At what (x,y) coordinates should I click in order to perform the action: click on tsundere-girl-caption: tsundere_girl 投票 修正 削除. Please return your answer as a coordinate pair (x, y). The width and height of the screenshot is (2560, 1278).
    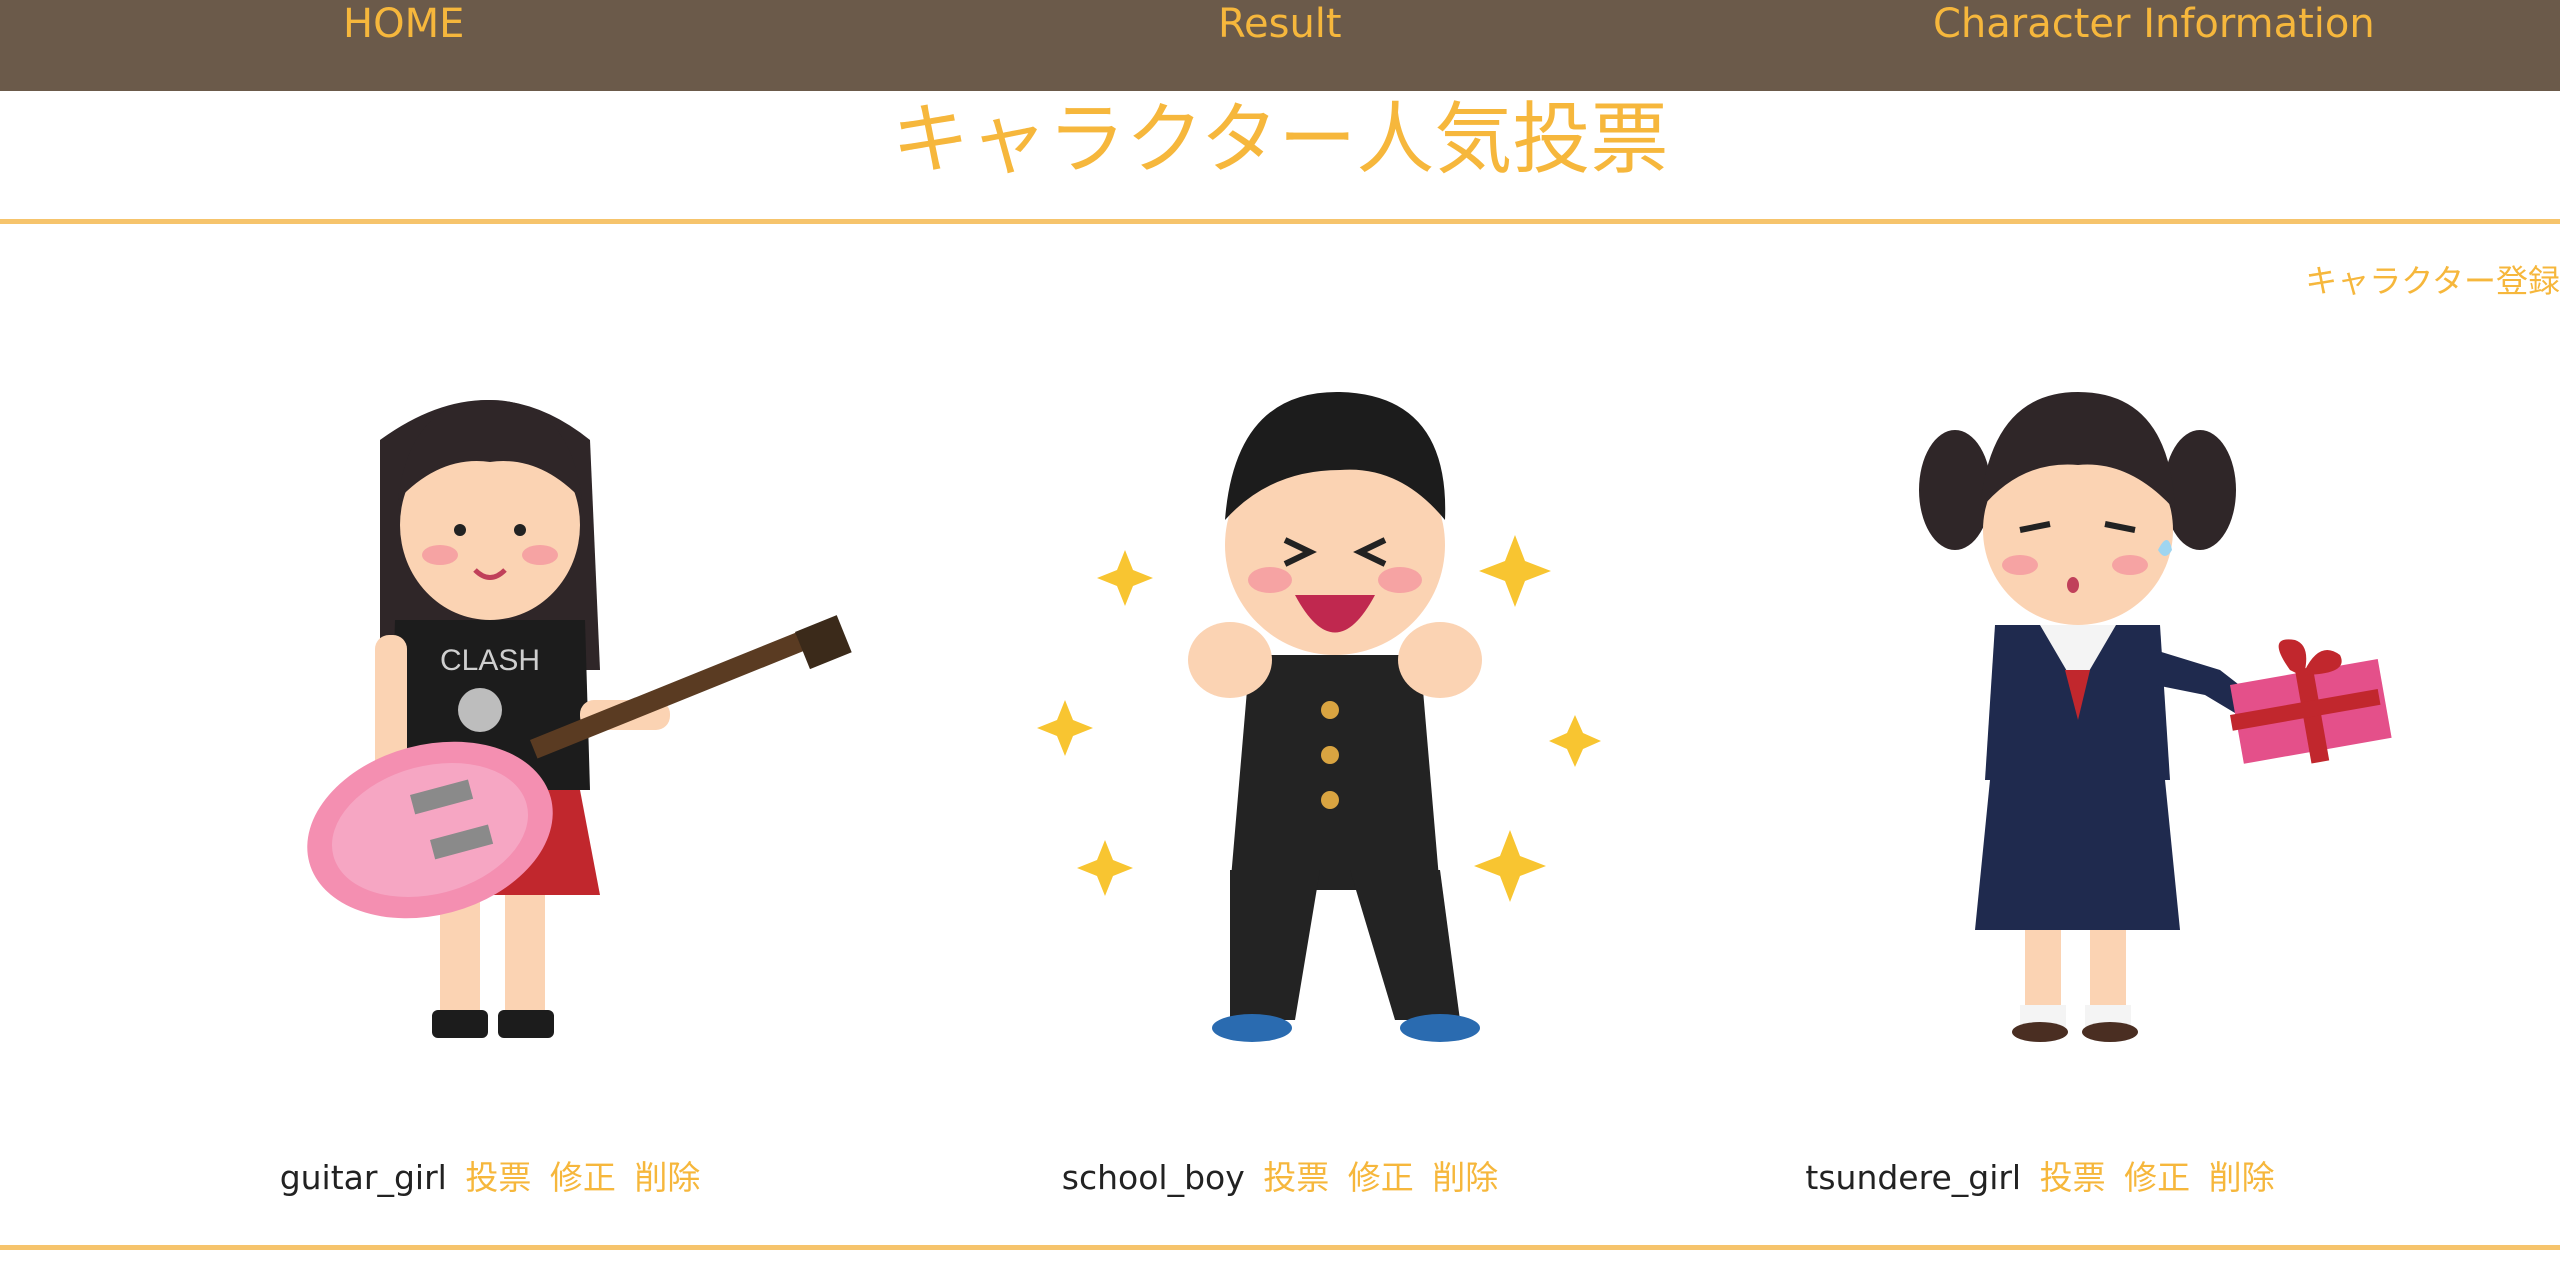
    Looking at the image, I should click on (2040, 1178).